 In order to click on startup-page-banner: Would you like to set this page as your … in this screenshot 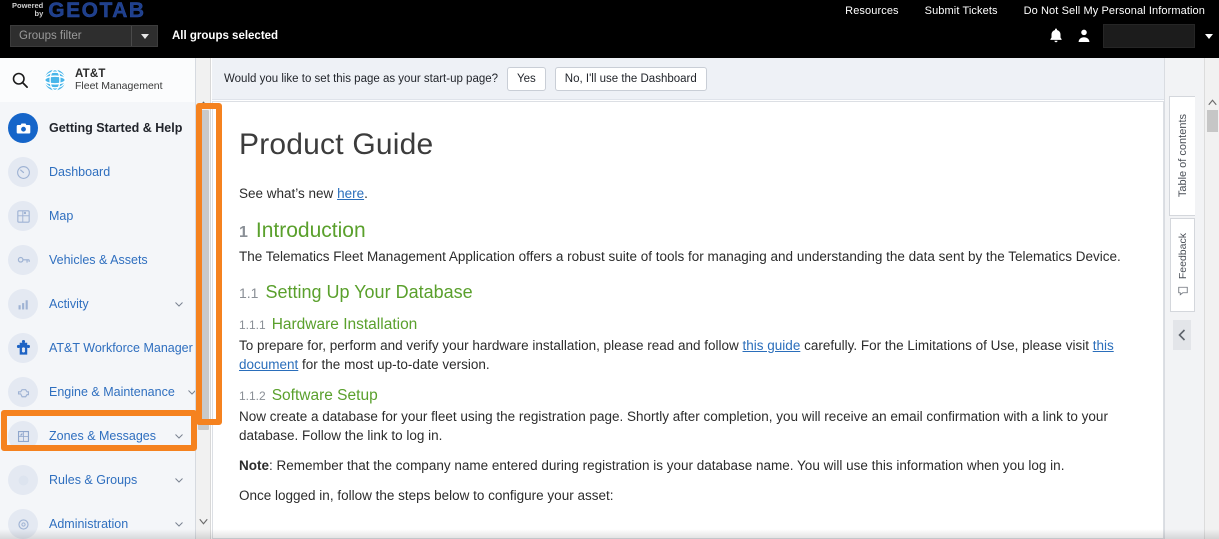, I will do `click(688, 79)`.